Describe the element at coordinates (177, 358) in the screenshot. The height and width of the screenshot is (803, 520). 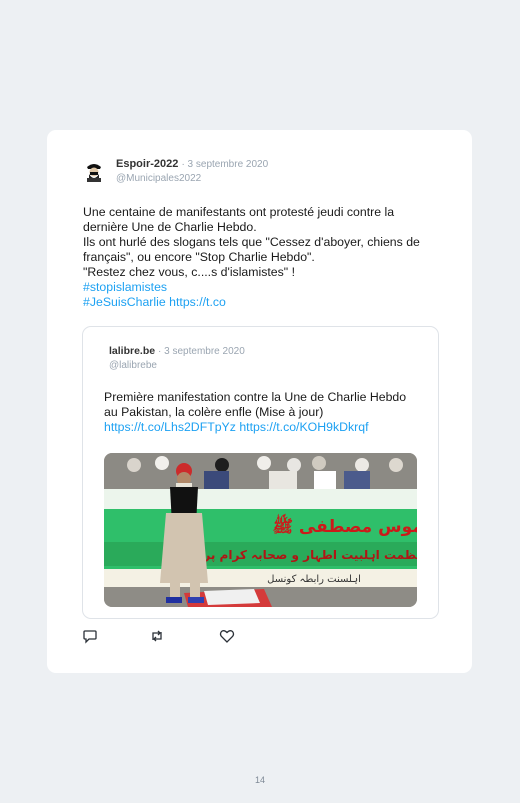
I see `quoted-author: lalibre.be · 3 septembre 2020 @lalibrebe` at that location.